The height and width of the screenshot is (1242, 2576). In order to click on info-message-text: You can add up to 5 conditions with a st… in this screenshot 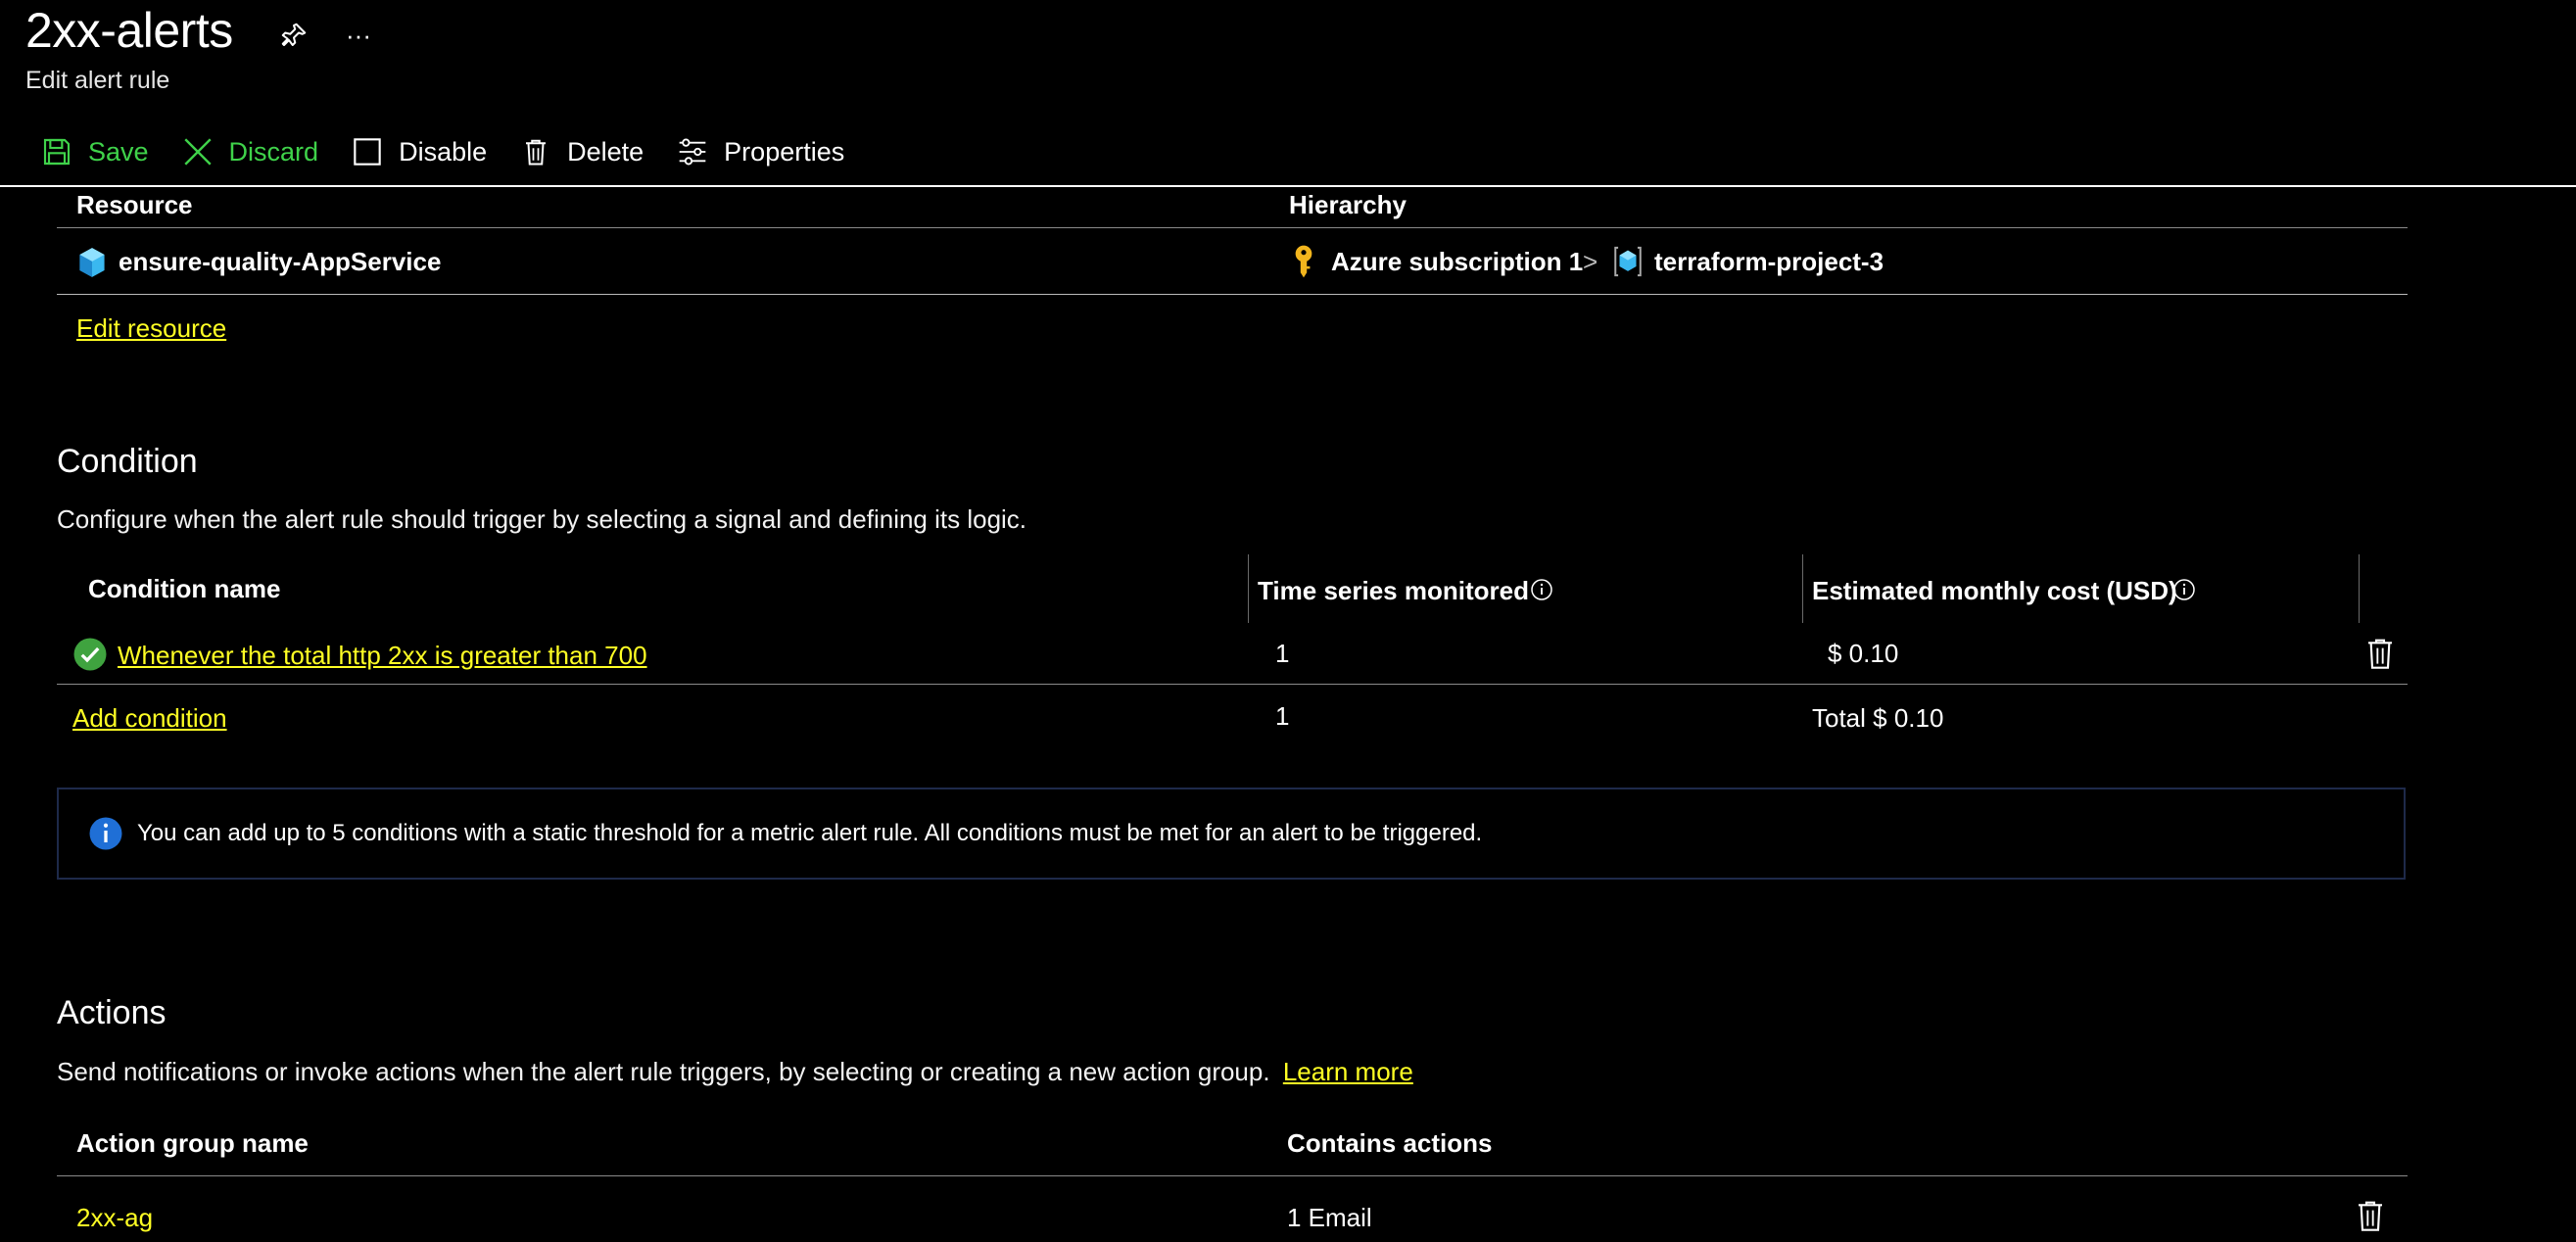, I will do `click(810, 833)`.